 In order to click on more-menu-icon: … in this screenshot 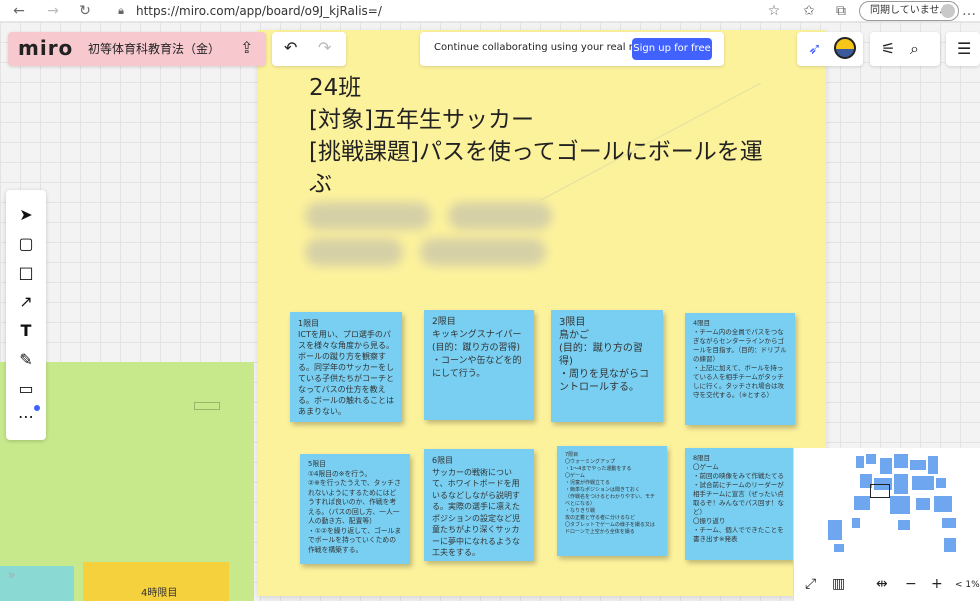, I will do `click(969, 11)`.